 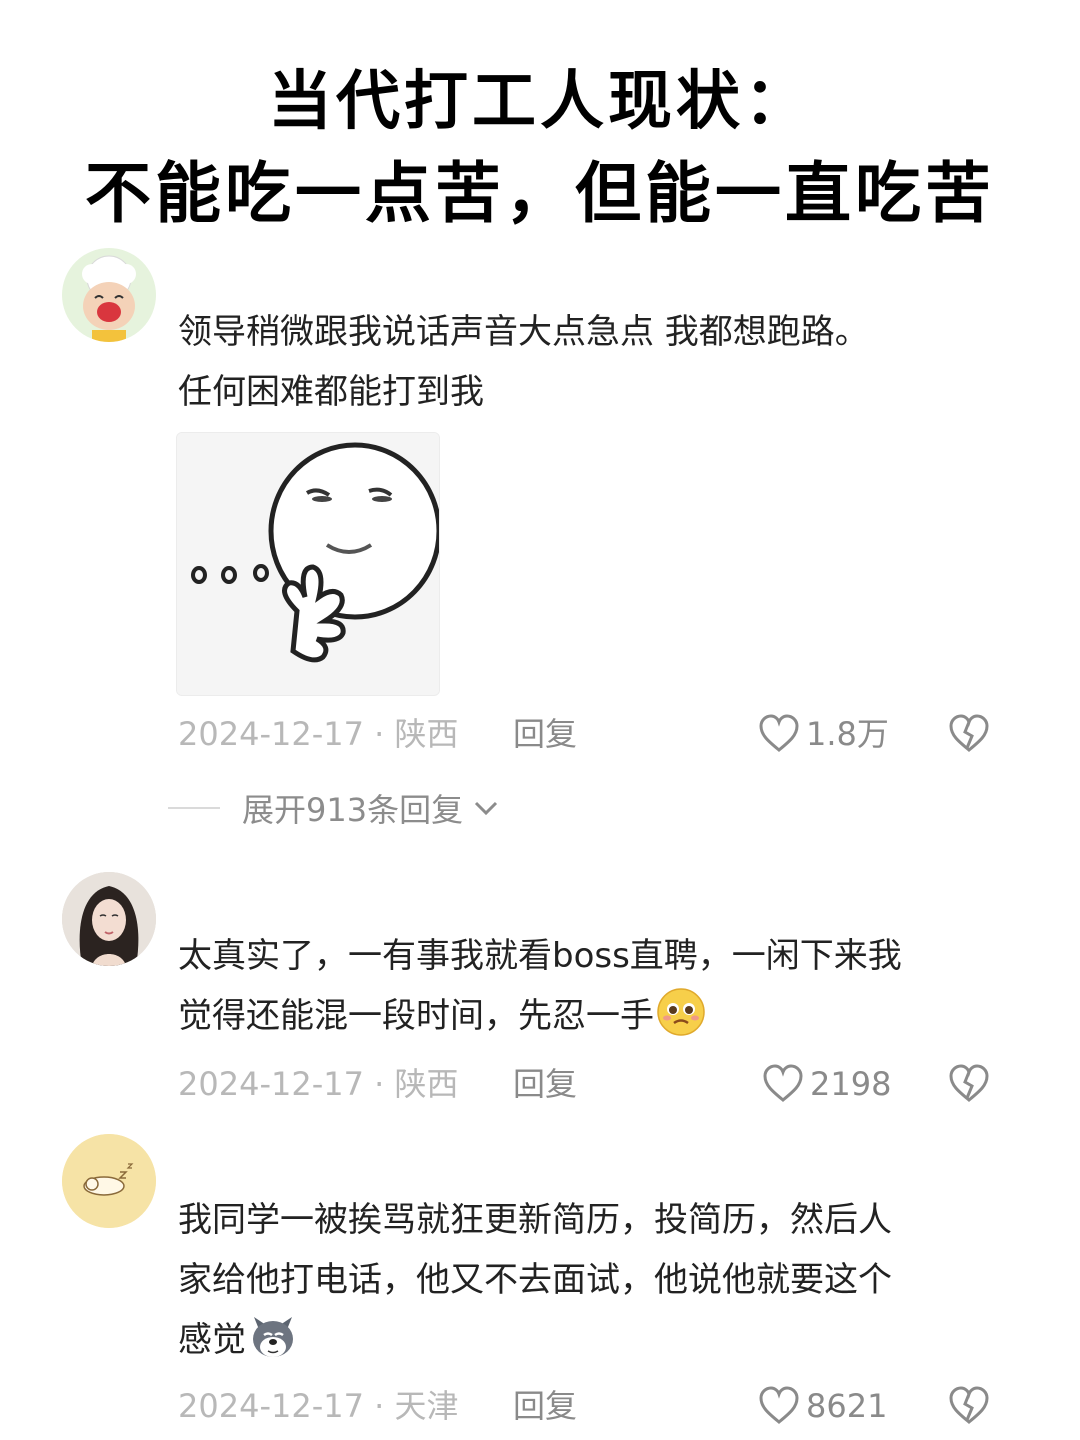 I want to click on comment-text-line: 领导稍微跟我说话声音大点急点 我都想跑路。, so click(x=523, y=332).